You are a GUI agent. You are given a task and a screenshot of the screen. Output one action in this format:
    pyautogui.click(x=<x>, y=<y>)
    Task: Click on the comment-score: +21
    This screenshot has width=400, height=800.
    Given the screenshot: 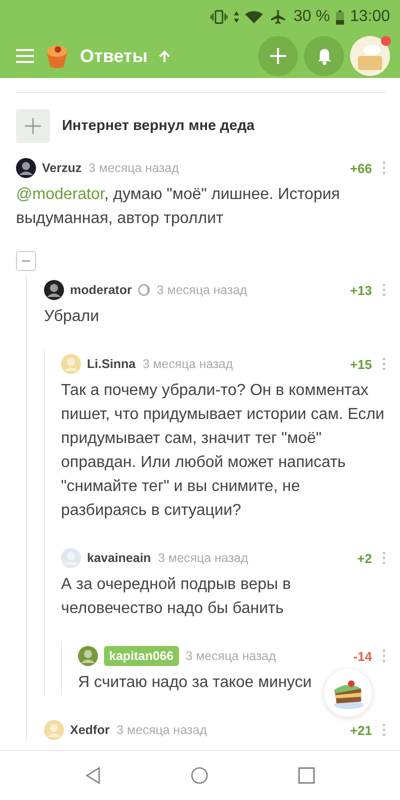 What is the action you would take?
    pyautogui.click(x=361, y=730)
    